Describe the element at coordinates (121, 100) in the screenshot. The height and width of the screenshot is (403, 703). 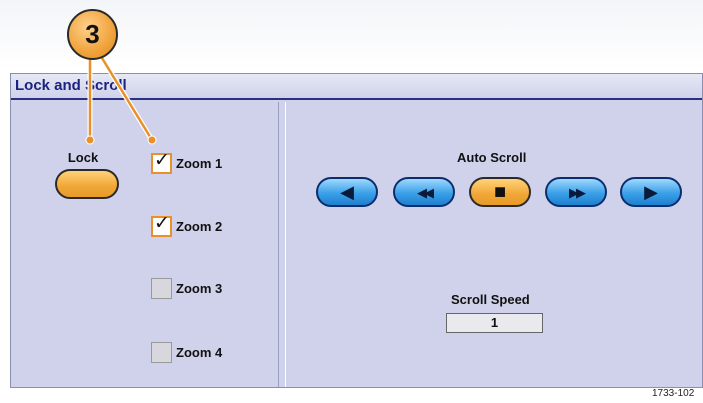
I see `callout-leader-lines` at that location.